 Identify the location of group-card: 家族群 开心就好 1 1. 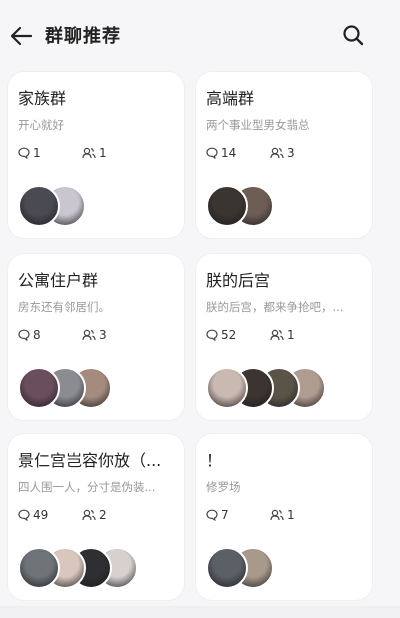
(96, 155).